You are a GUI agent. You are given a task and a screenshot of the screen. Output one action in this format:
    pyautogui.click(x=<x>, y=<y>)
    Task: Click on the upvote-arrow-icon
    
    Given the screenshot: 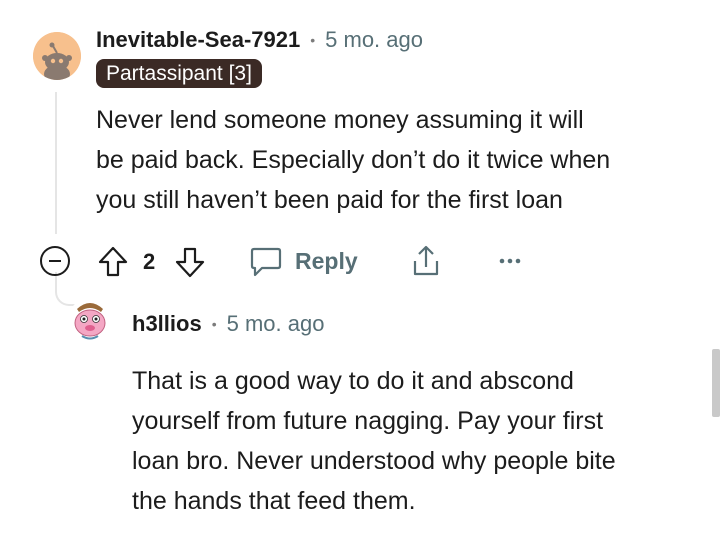 What is the action you would take?
    pyautogui.click(x=113, y=261)
    